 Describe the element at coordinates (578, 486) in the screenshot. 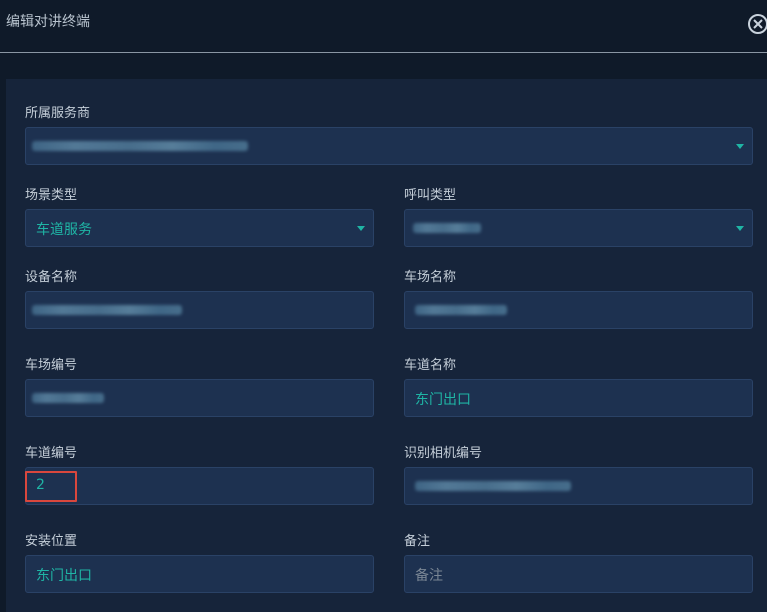

I see `camera-code-input` at that location.